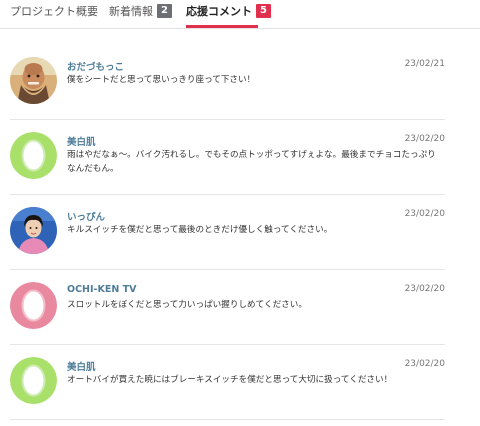 The height and width of the screenshot is (426, 480). What do you see at coordinates (164, 11) in the screenshot?
I see `news-count-badge: 2` at bounding box center [164, 11].